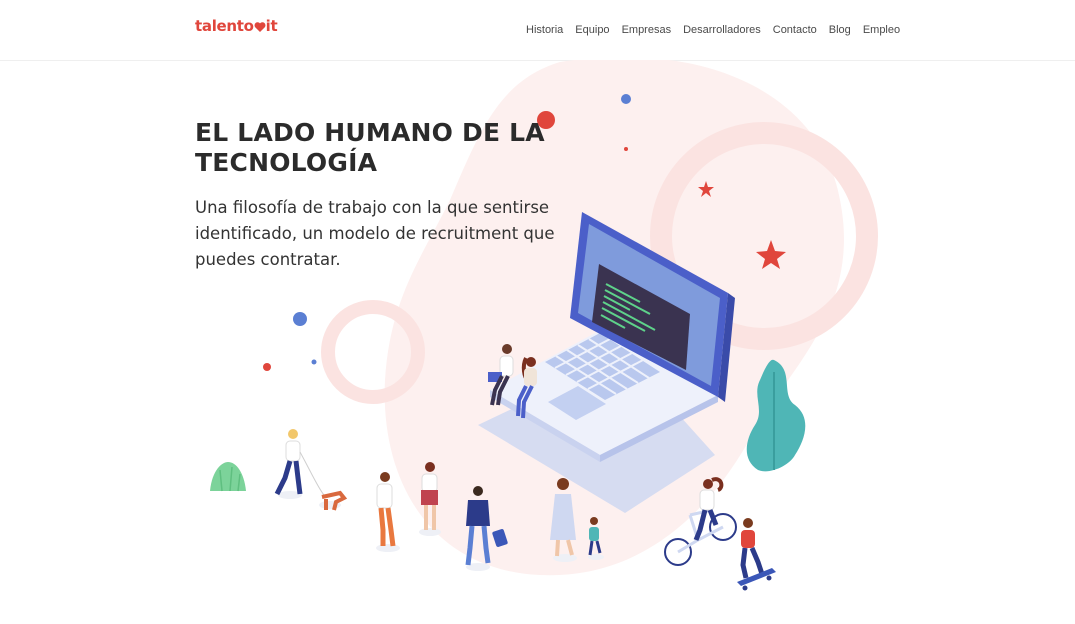 Image resolution: width=1075 pixels, height=624 pixels. I want to click on nav-blog: Blog, so click(840, 30).